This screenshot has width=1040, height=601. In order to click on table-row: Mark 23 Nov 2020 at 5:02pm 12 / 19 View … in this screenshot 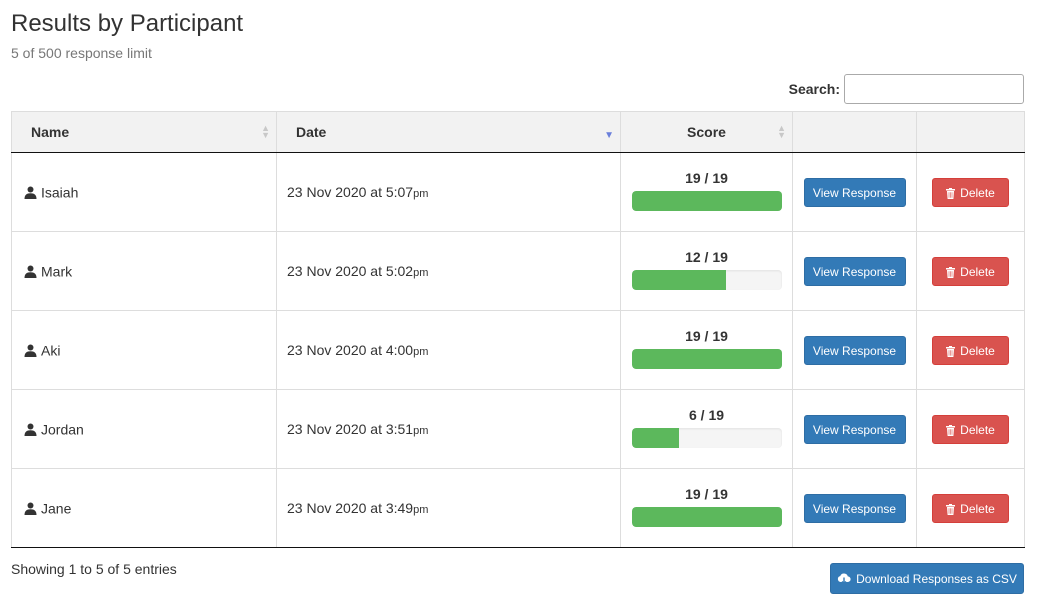, I will do `click(518, 271)`.